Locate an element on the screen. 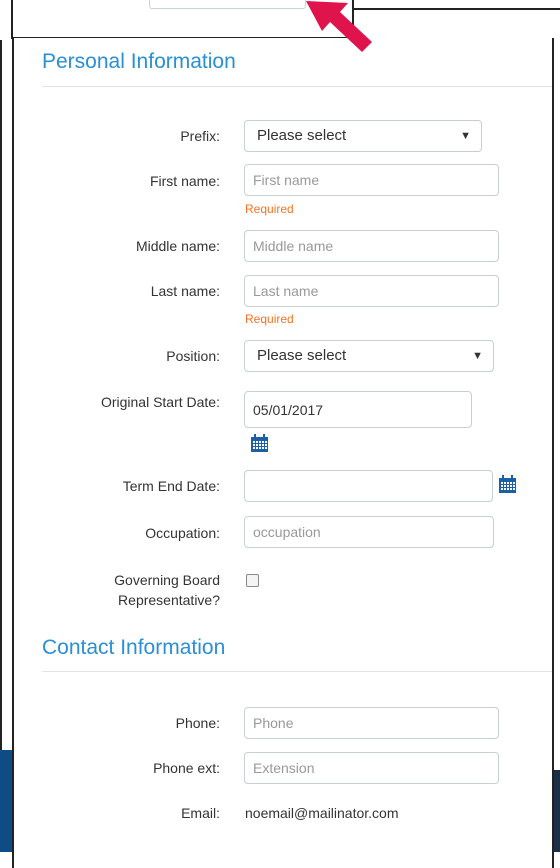 The width and height of the screenshot is (560, 868). prefix-select: Please select ▼ is located at coordinates (363, 136).